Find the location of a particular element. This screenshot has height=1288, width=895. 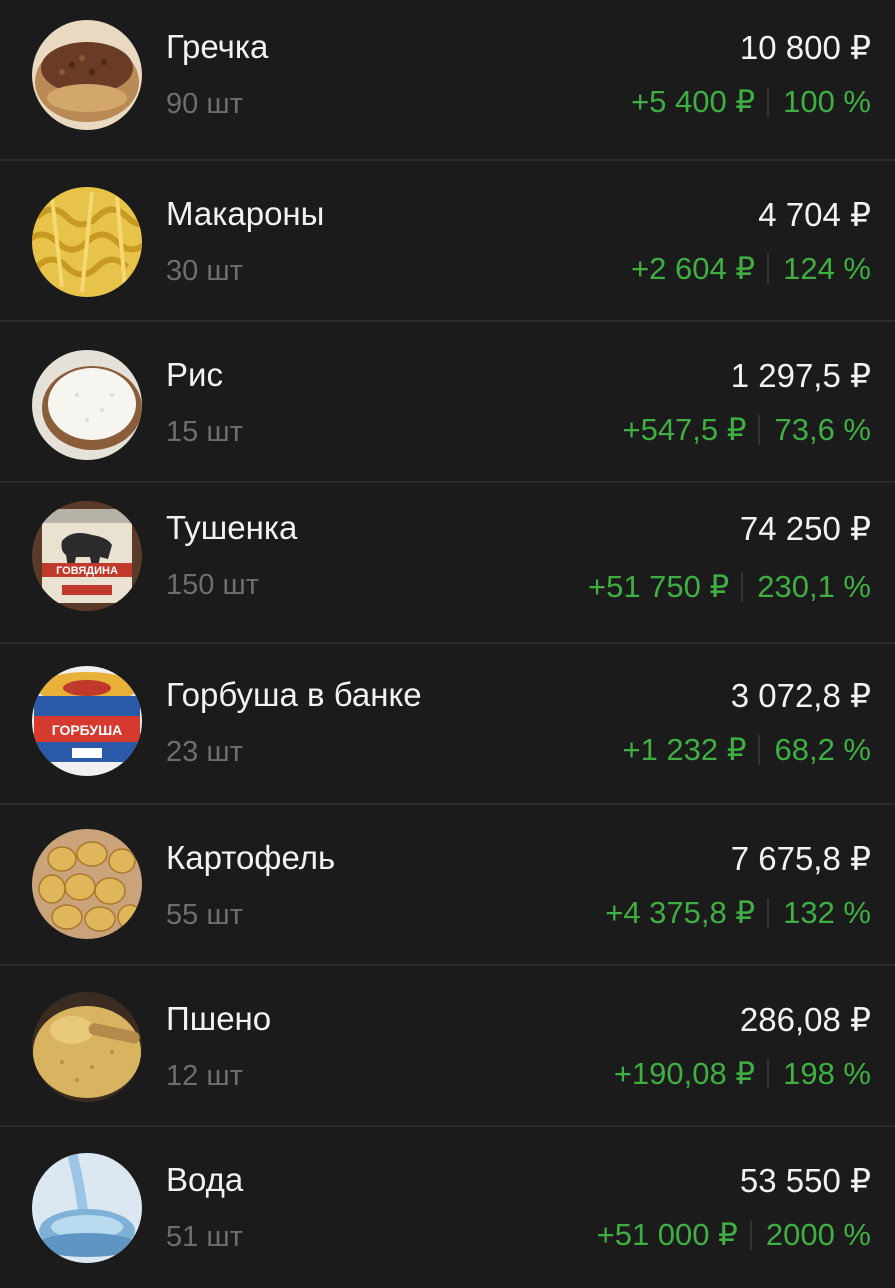

profit-percent: 2000 % is located at coordinates (818, 1234).